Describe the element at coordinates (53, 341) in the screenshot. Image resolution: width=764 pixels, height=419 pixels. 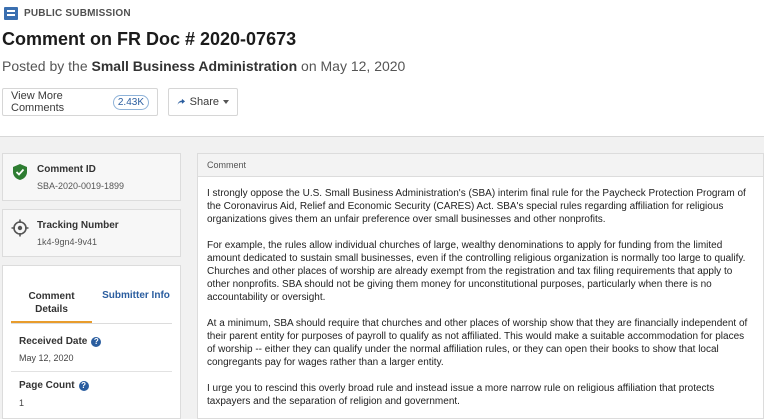
I see `received-date-text: Received Date` at that location.